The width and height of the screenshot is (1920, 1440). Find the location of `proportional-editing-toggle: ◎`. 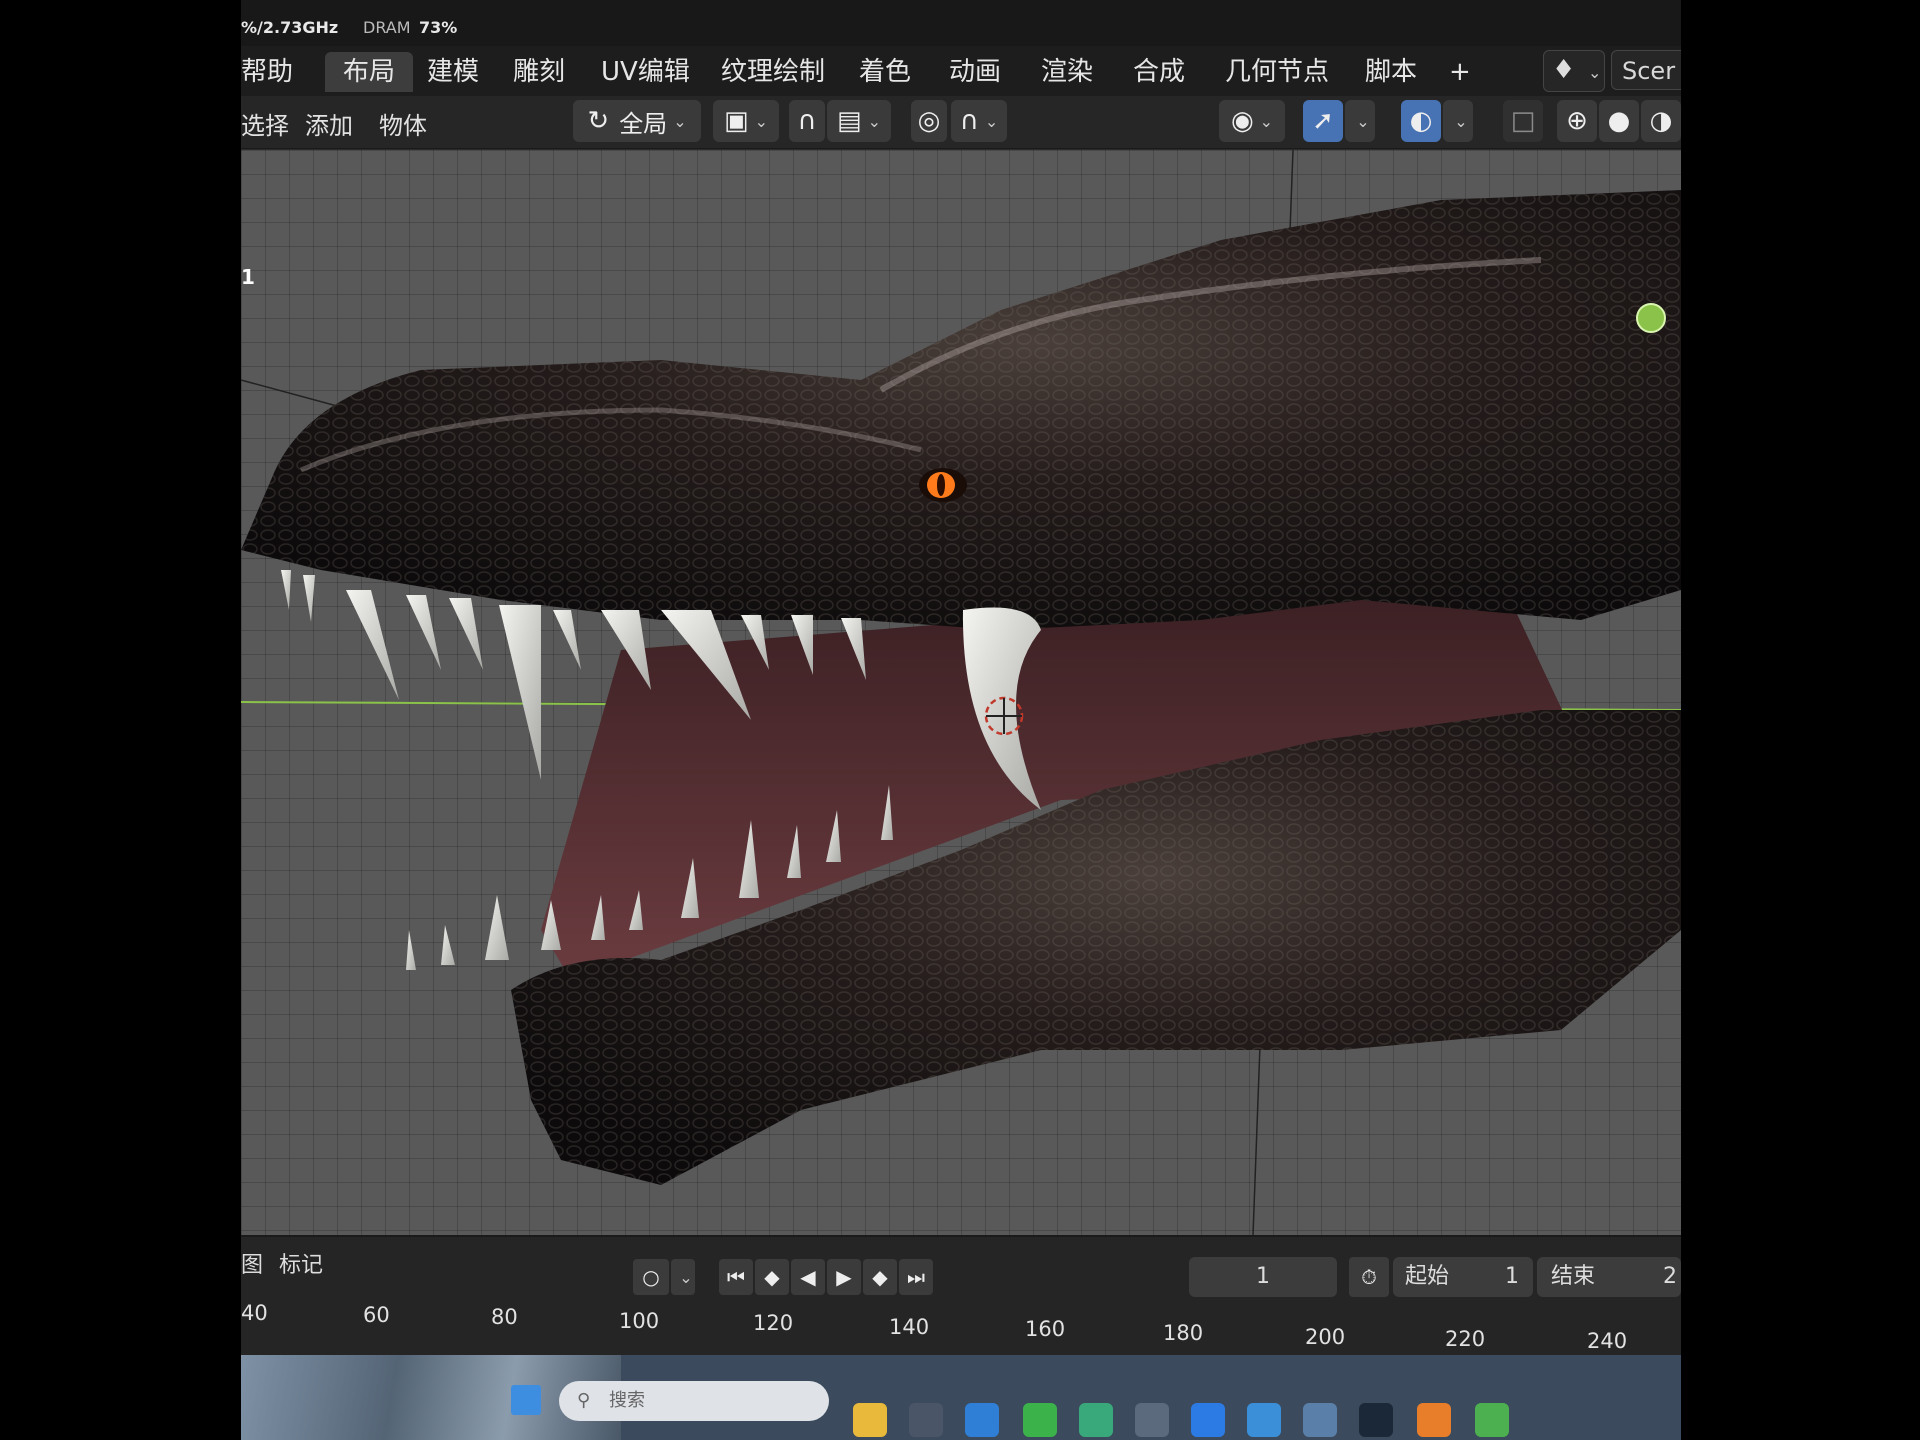

proportional-editing-toggle: ◎ is located at coordinates (929, 121).